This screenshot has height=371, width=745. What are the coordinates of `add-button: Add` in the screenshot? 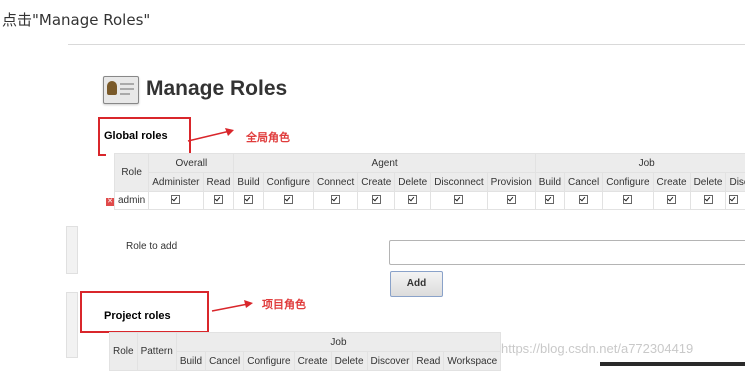 It's located at (416, 284).